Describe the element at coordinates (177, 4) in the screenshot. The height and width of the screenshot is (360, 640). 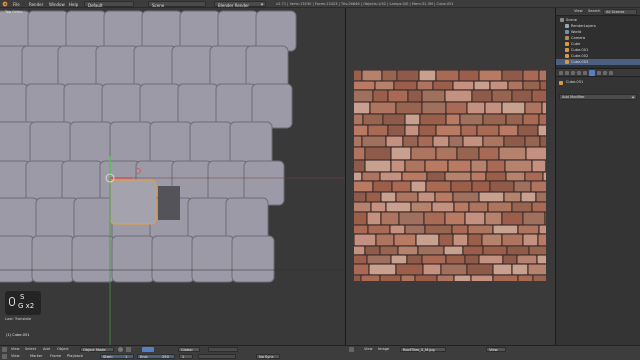
I see `scene-selector: Scene` at that location.